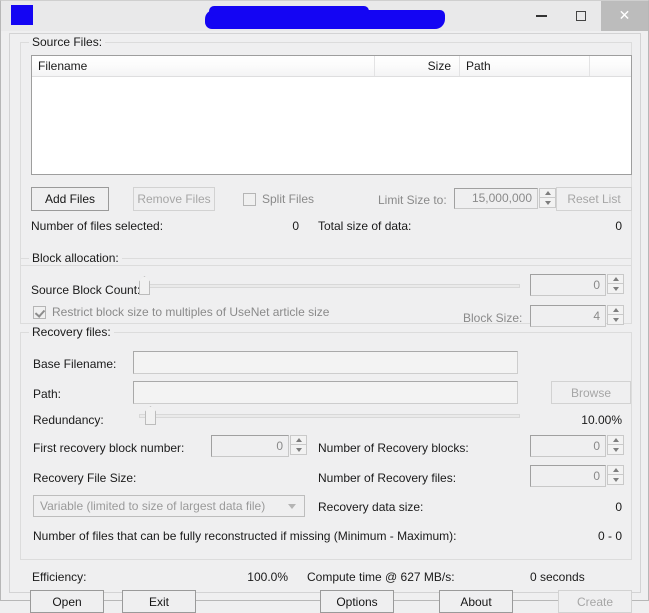 The height and width of the screenshot is (613, 649). Describe the element at coordinates (159, 601) in the screenshot. I see `exit-button: Exit` at that location.